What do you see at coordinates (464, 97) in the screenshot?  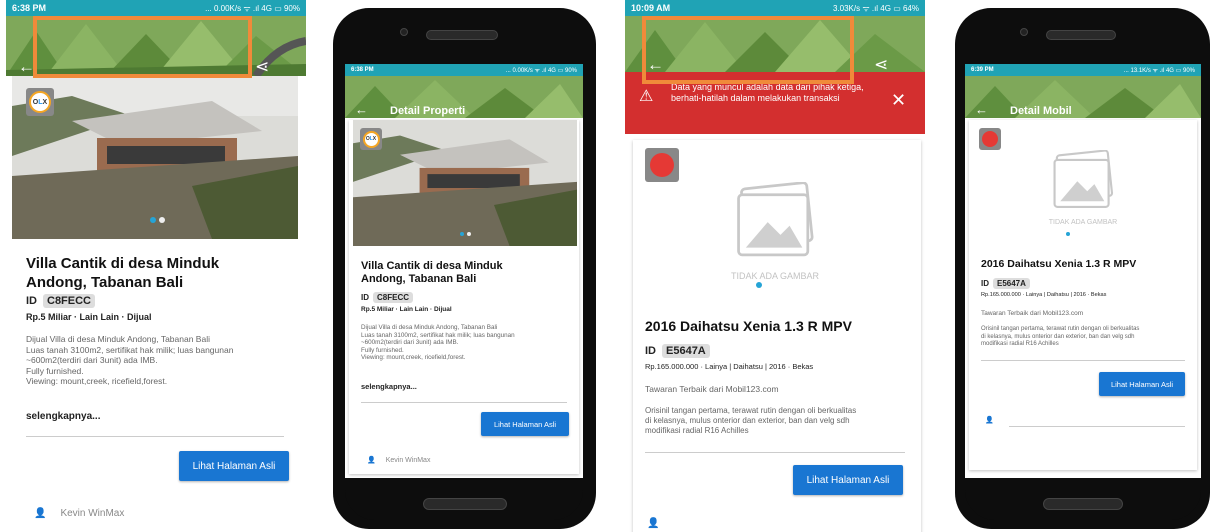 I see `app-bar: ← Detail Properti ⋖ ⚐` at bounding box center [464, 97].